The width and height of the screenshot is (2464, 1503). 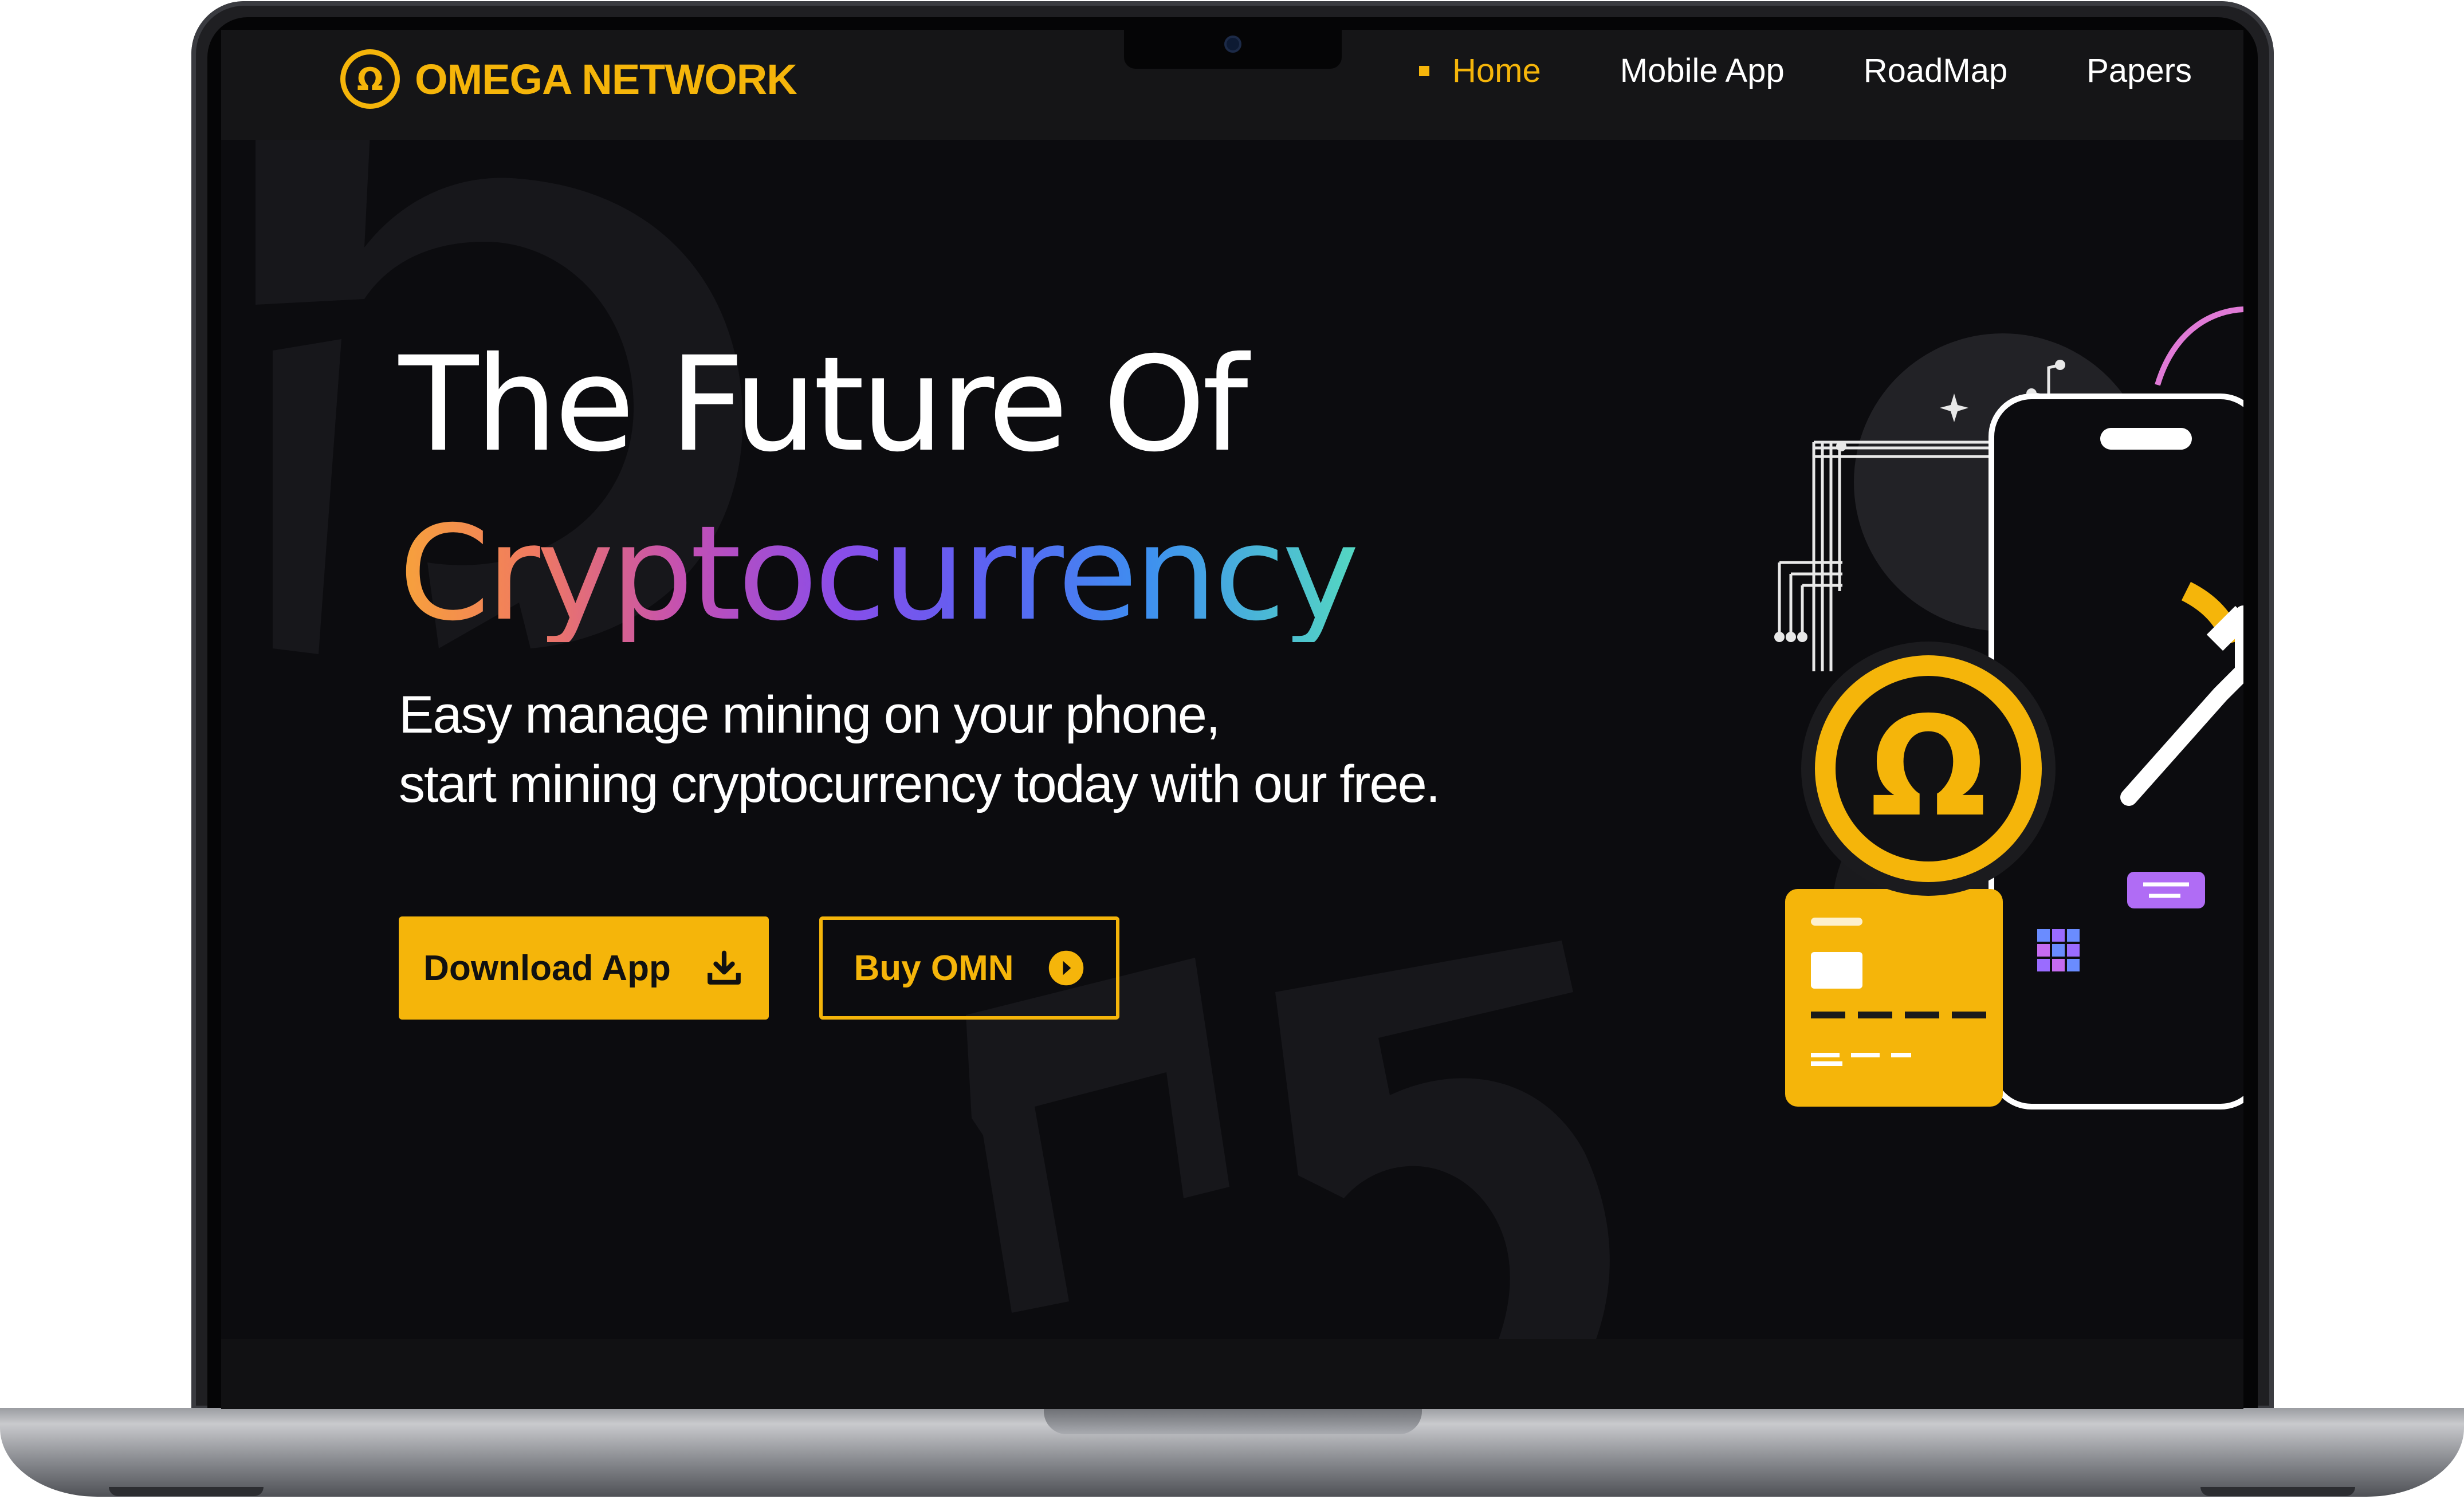 What do you see at coordinates (1232, 44) in the screenshot?
I see `camera-icon` at bounding box center [1232, 44].